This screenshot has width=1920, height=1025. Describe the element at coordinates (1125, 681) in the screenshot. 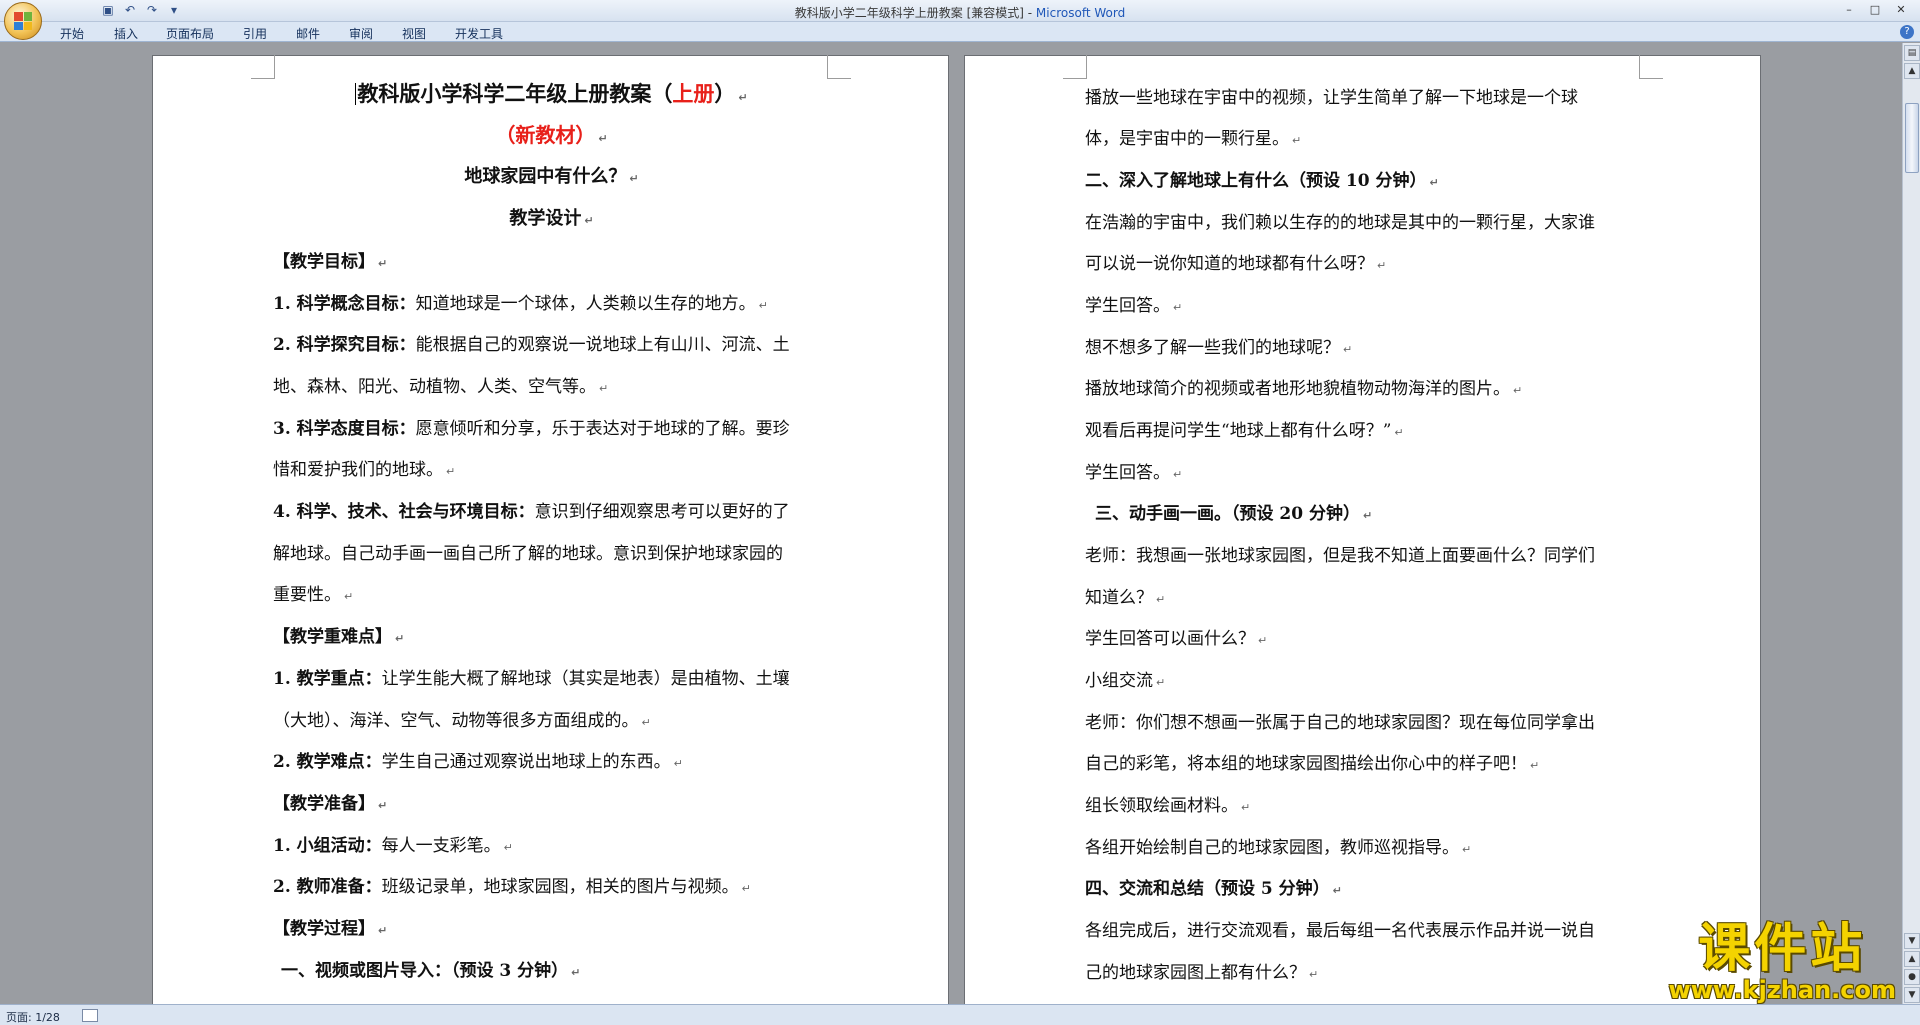

I see `paragraph: 小组交流 ↵` at that location.